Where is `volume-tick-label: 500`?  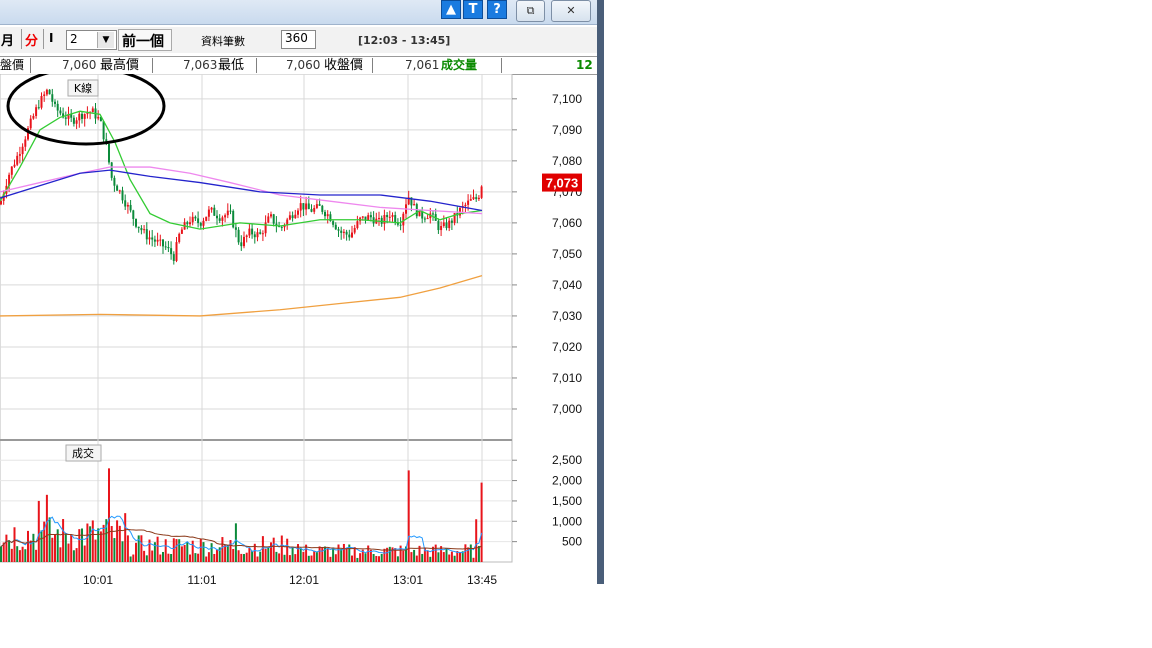
volume-tick-label: 500 is located at coordinates (572, 542).